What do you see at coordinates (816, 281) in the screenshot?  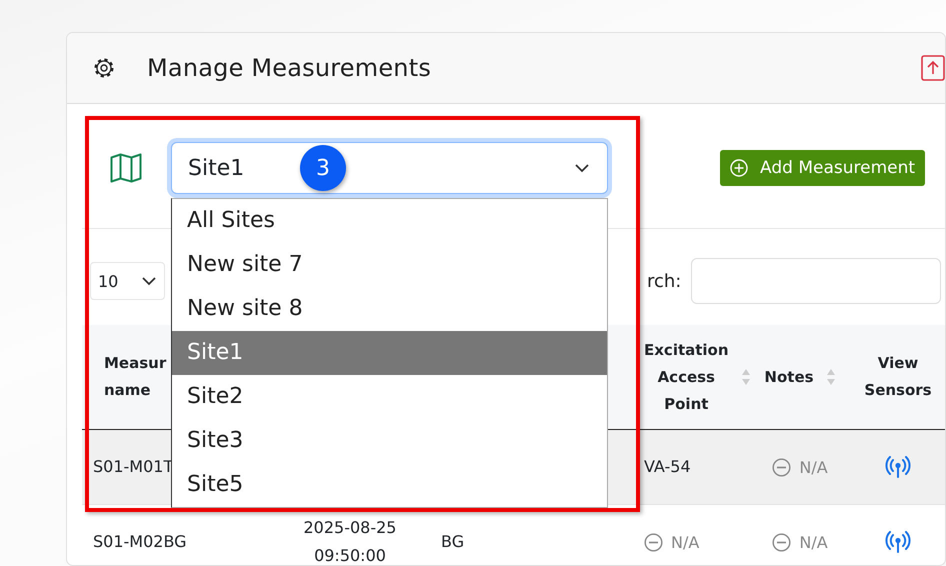 I see `search-field` at bounding box center [816, 281].